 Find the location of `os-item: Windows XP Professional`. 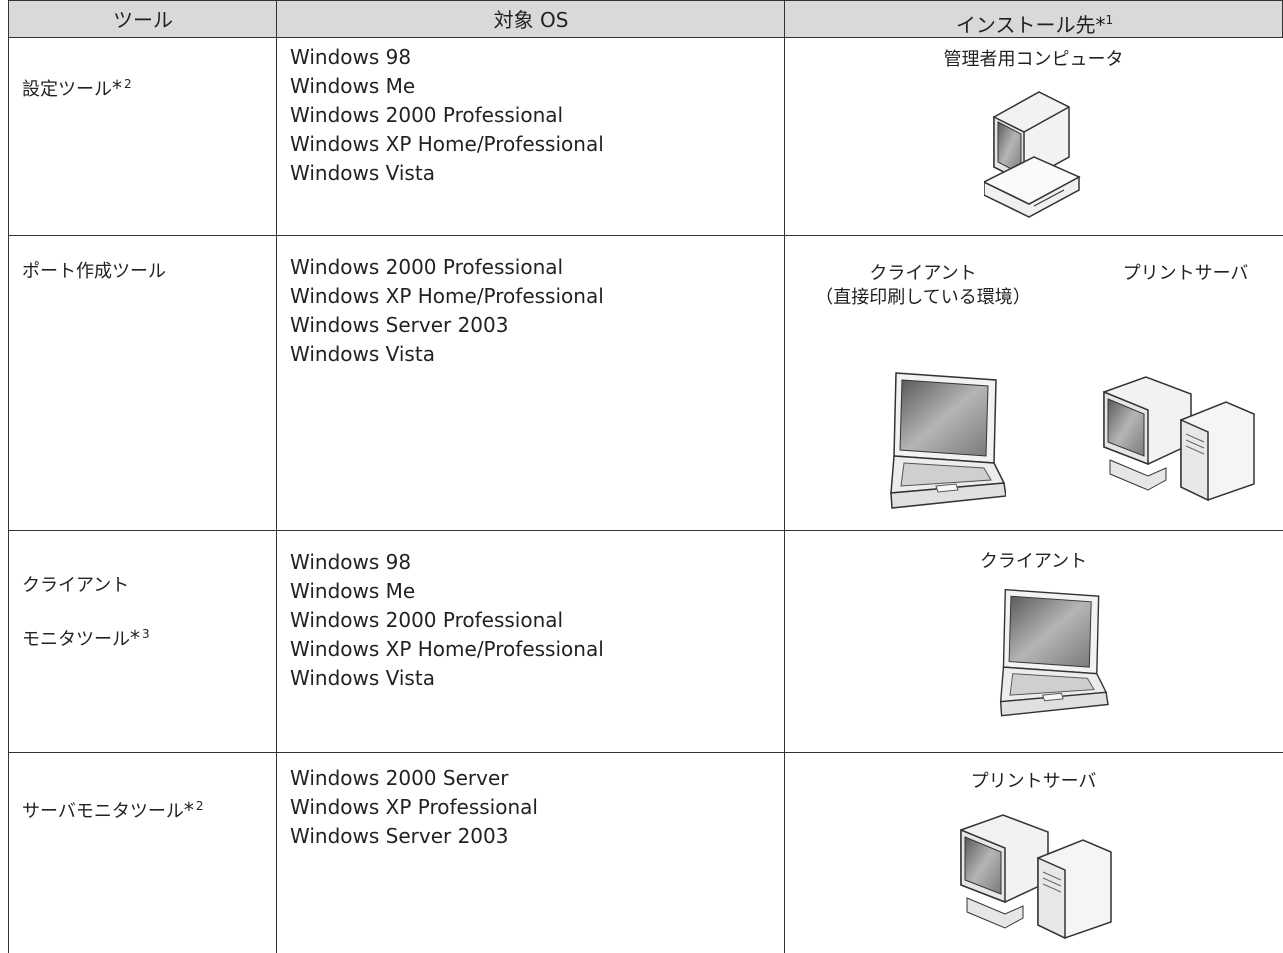

os-item: Windows XP Professional is located at coordinates (414, 807).